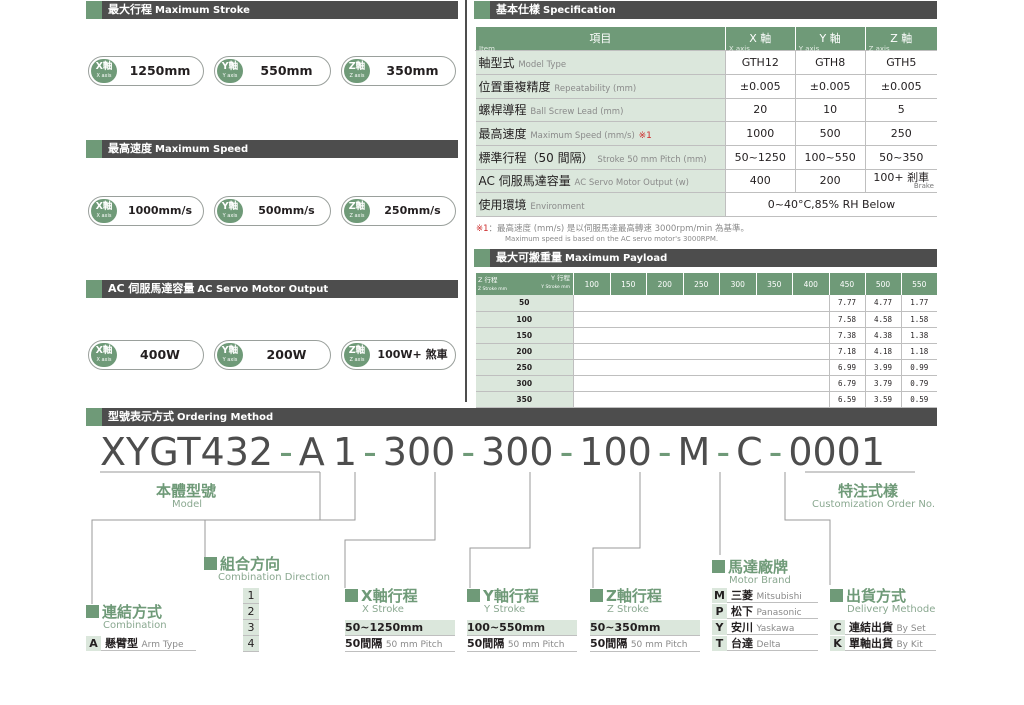  I want to click on z-stroke-range: 50~350mm, so click(645, 628).